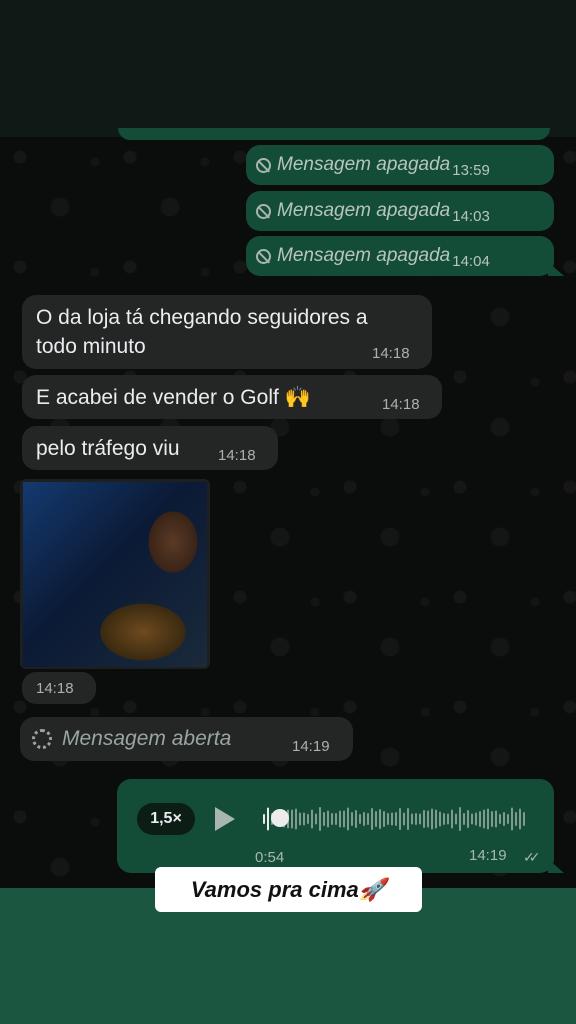  I want to click on audio-duration: 0:54, so click(270, 857).